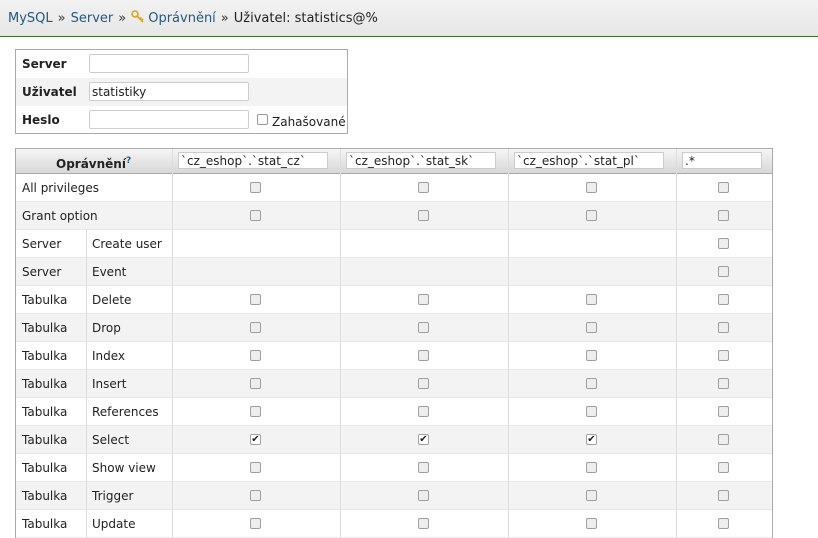  What do you see at coordinates (111, 440) in the screenshot?
I see `privilege-name: Select` at bounding box center [111, 440].